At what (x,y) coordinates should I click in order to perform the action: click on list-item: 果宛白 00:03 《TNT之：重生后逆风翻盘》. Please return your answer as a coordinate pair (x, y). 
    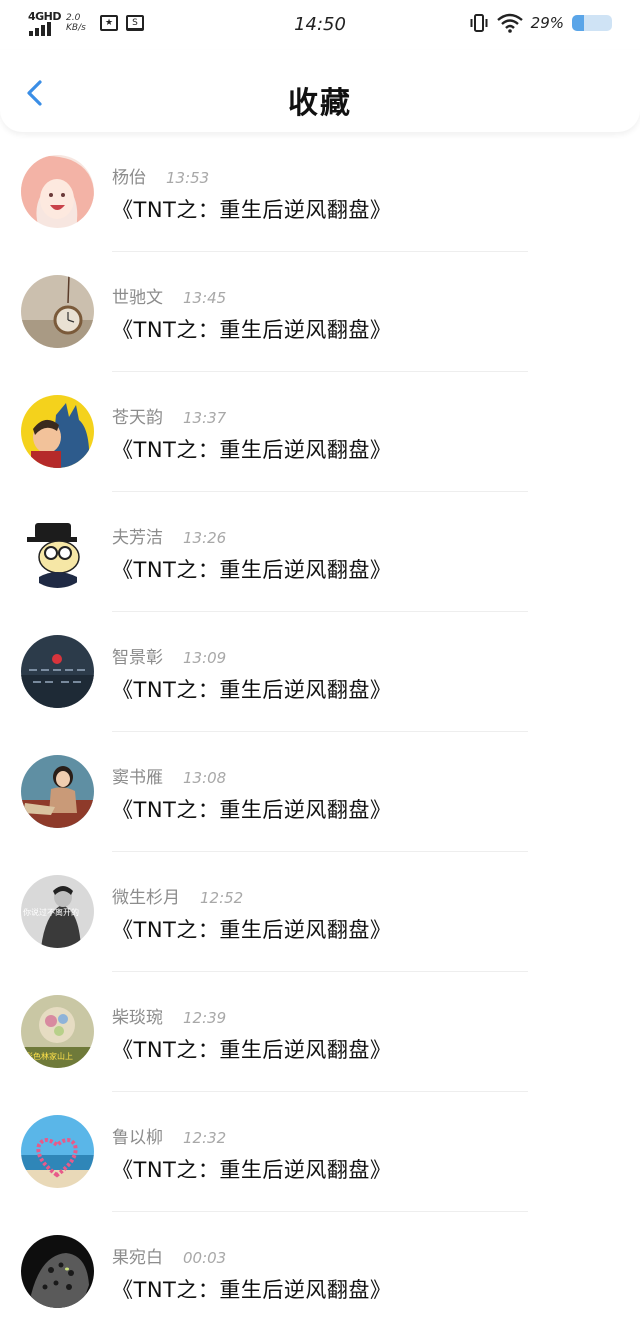
    Looking at the image, I should click on (320, 1272).